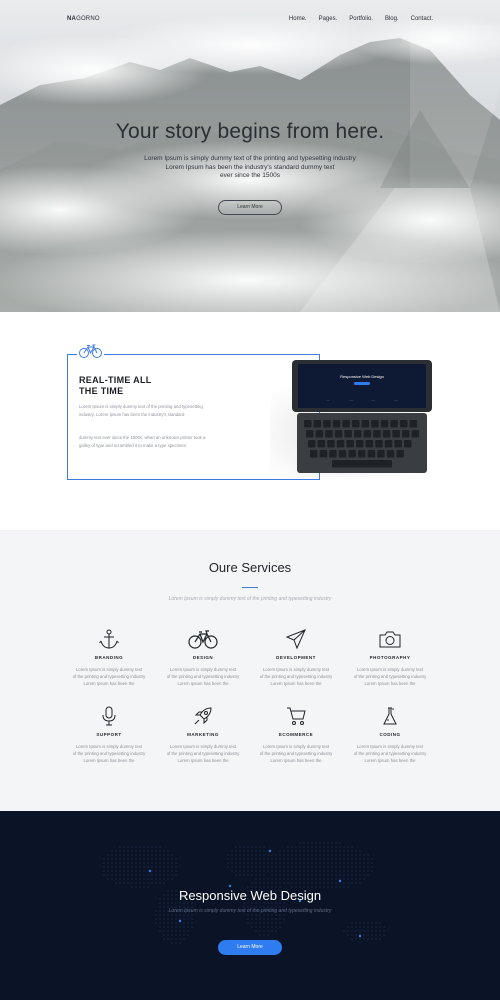 Image resolution: width=500 pixels, height=1000 pixels. I want to click on nav-link-home: Home., so click(298, 19).